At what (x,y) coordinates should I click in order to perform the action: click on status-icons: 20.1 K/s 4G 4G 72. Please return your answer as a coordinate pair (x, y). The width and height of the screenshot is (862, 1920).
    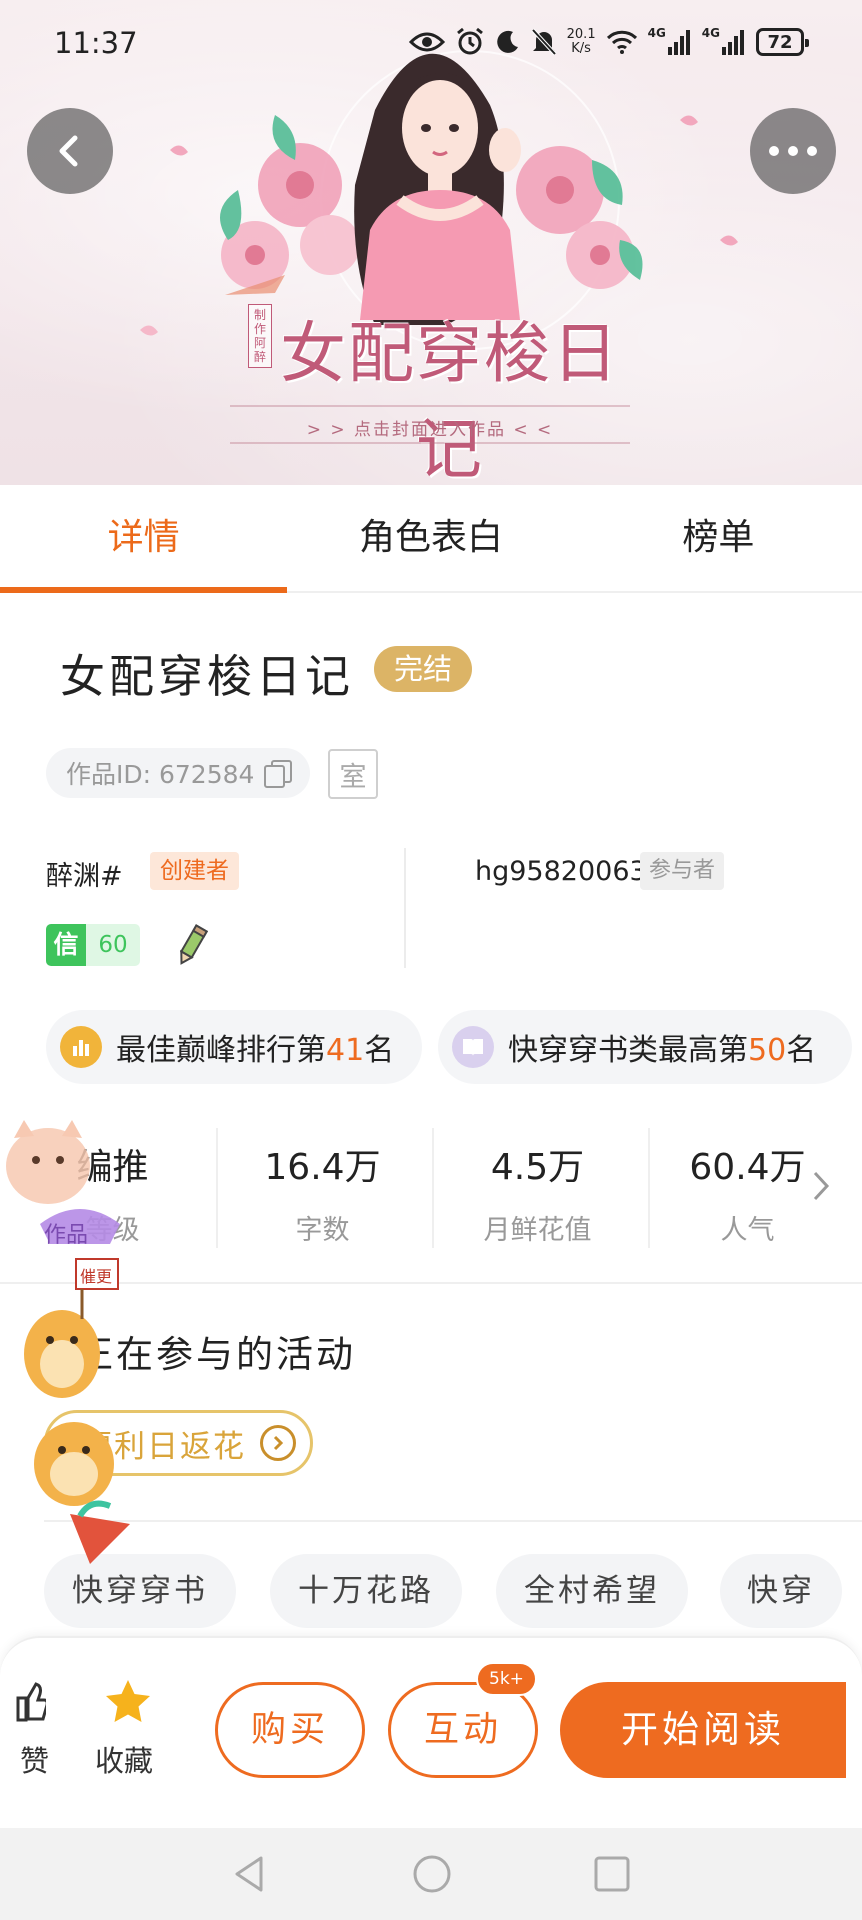
    Looking at the image, I should click on (608, 42).